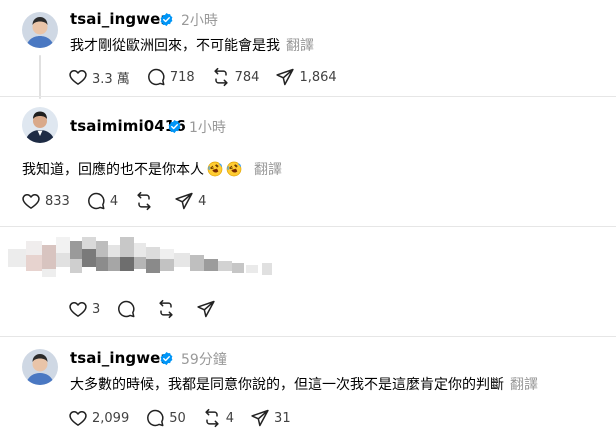 Image resolution: width=616 pixels, height=447 pixels. I want to click on reply-count: 4, so click(114, 201).